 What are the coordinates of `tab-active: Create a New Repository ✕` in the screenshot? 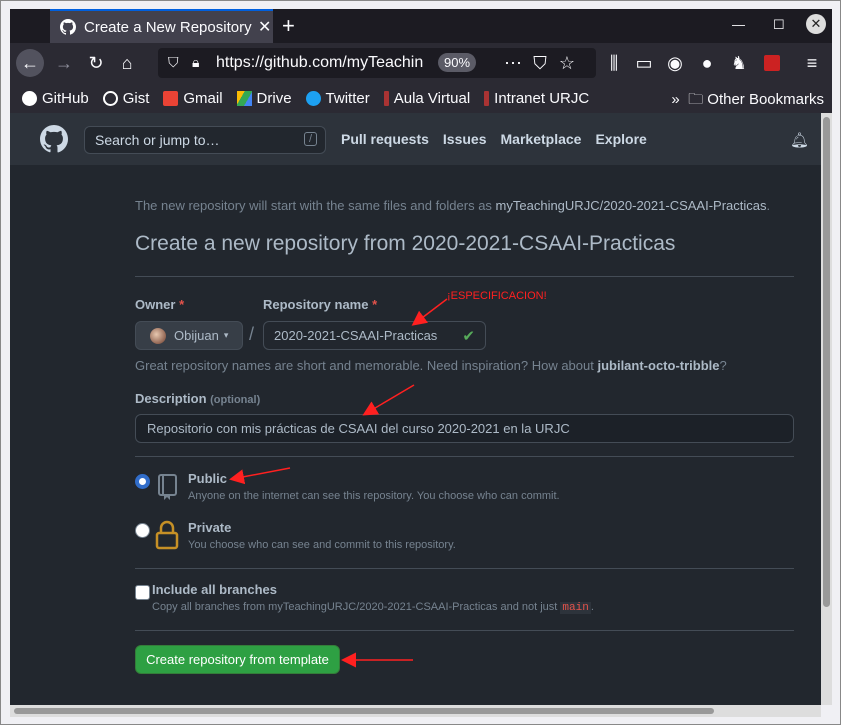 It's located at (161, 26).